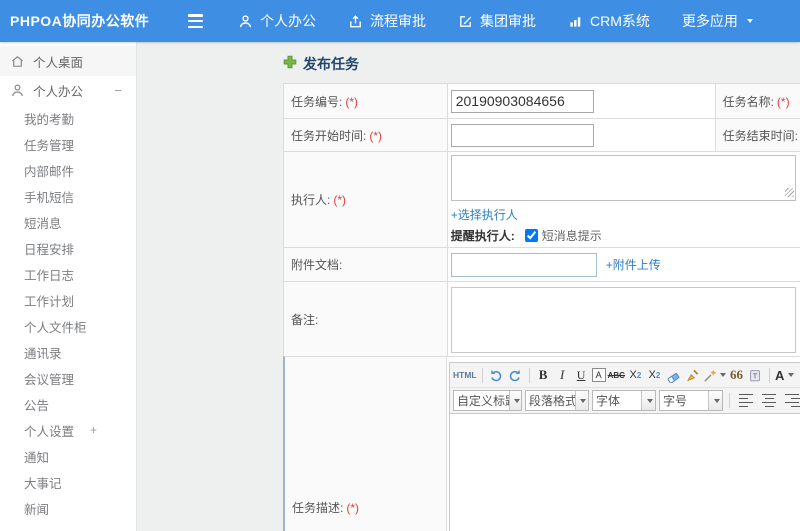 Image resolution: width=800 pixels, height=531 pixels. What do you see at coordinates (522, 135) in the screenshot?
I see `start-time-input` at bounding box center [522, 135].